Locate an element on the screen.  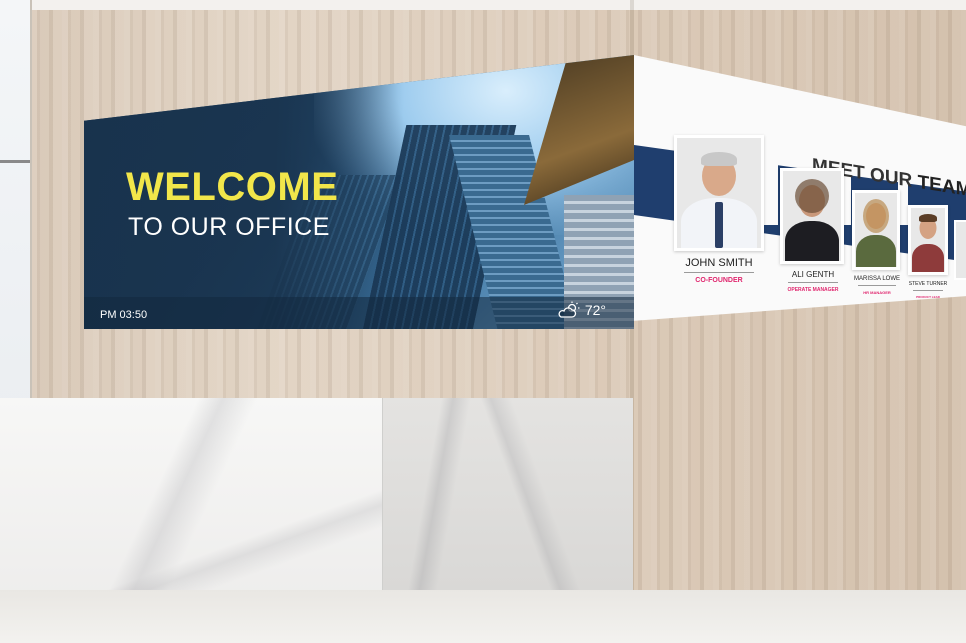
member-name: STEVE TURNER is located at coordinates (928, 284).